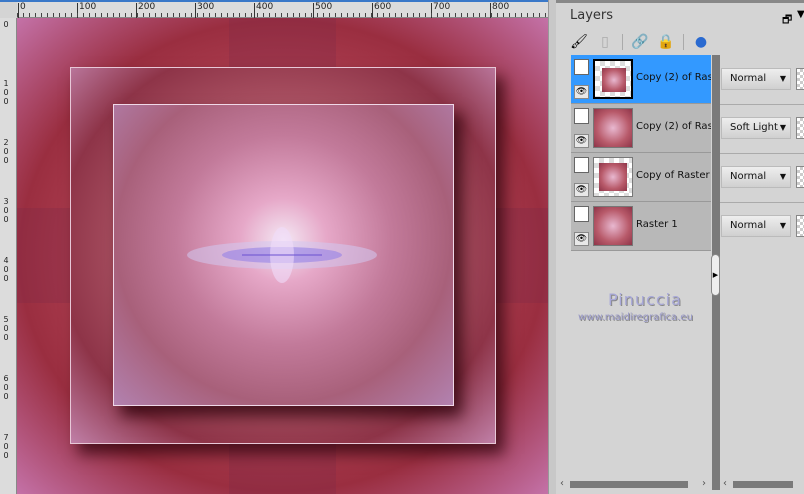 Image resolution: width=804 pixels, height=494 pixels. What do you see at coordinates (666, 42) in the screenshot?
I see `lock-icon: 🔒` at bounding box center [666, 42].